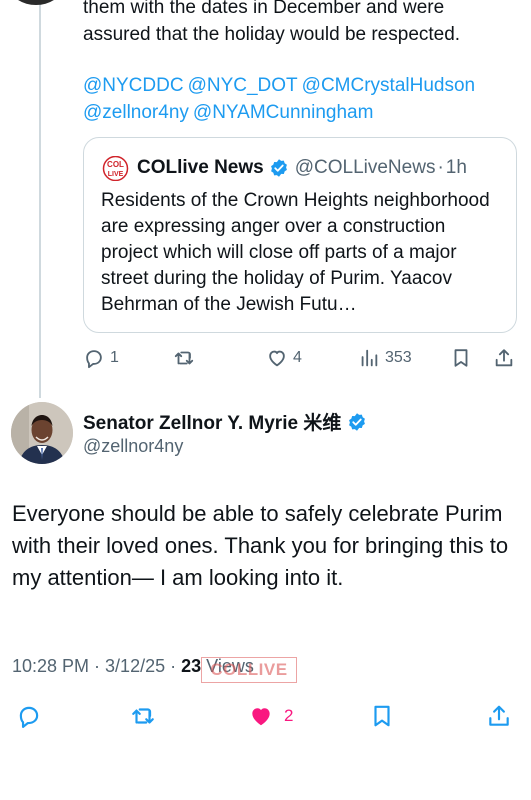 This screenshot has height=800, width=531. I want to click on mention-link: @NYCDDC, so click(133, 85).